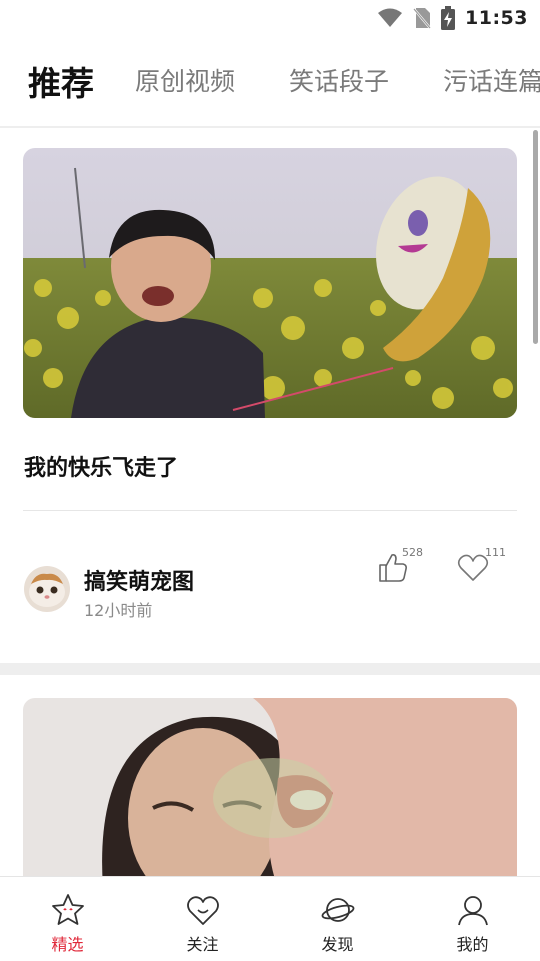 Image resolution: width=540 pixels, height=961 pixels. I want to click on planet-icon, so click(337, 910).